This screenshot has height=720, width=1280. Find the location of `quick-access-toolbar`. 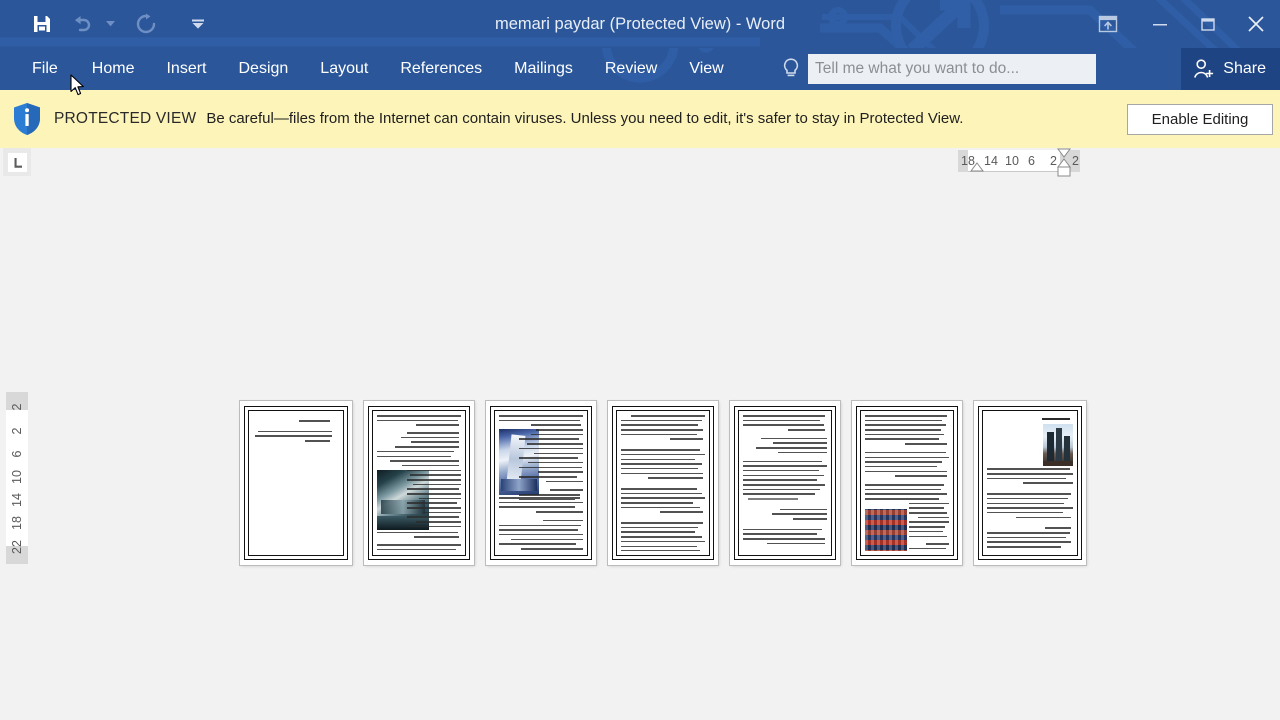

quick-access-toolbar is located at coordinates (114, 24).